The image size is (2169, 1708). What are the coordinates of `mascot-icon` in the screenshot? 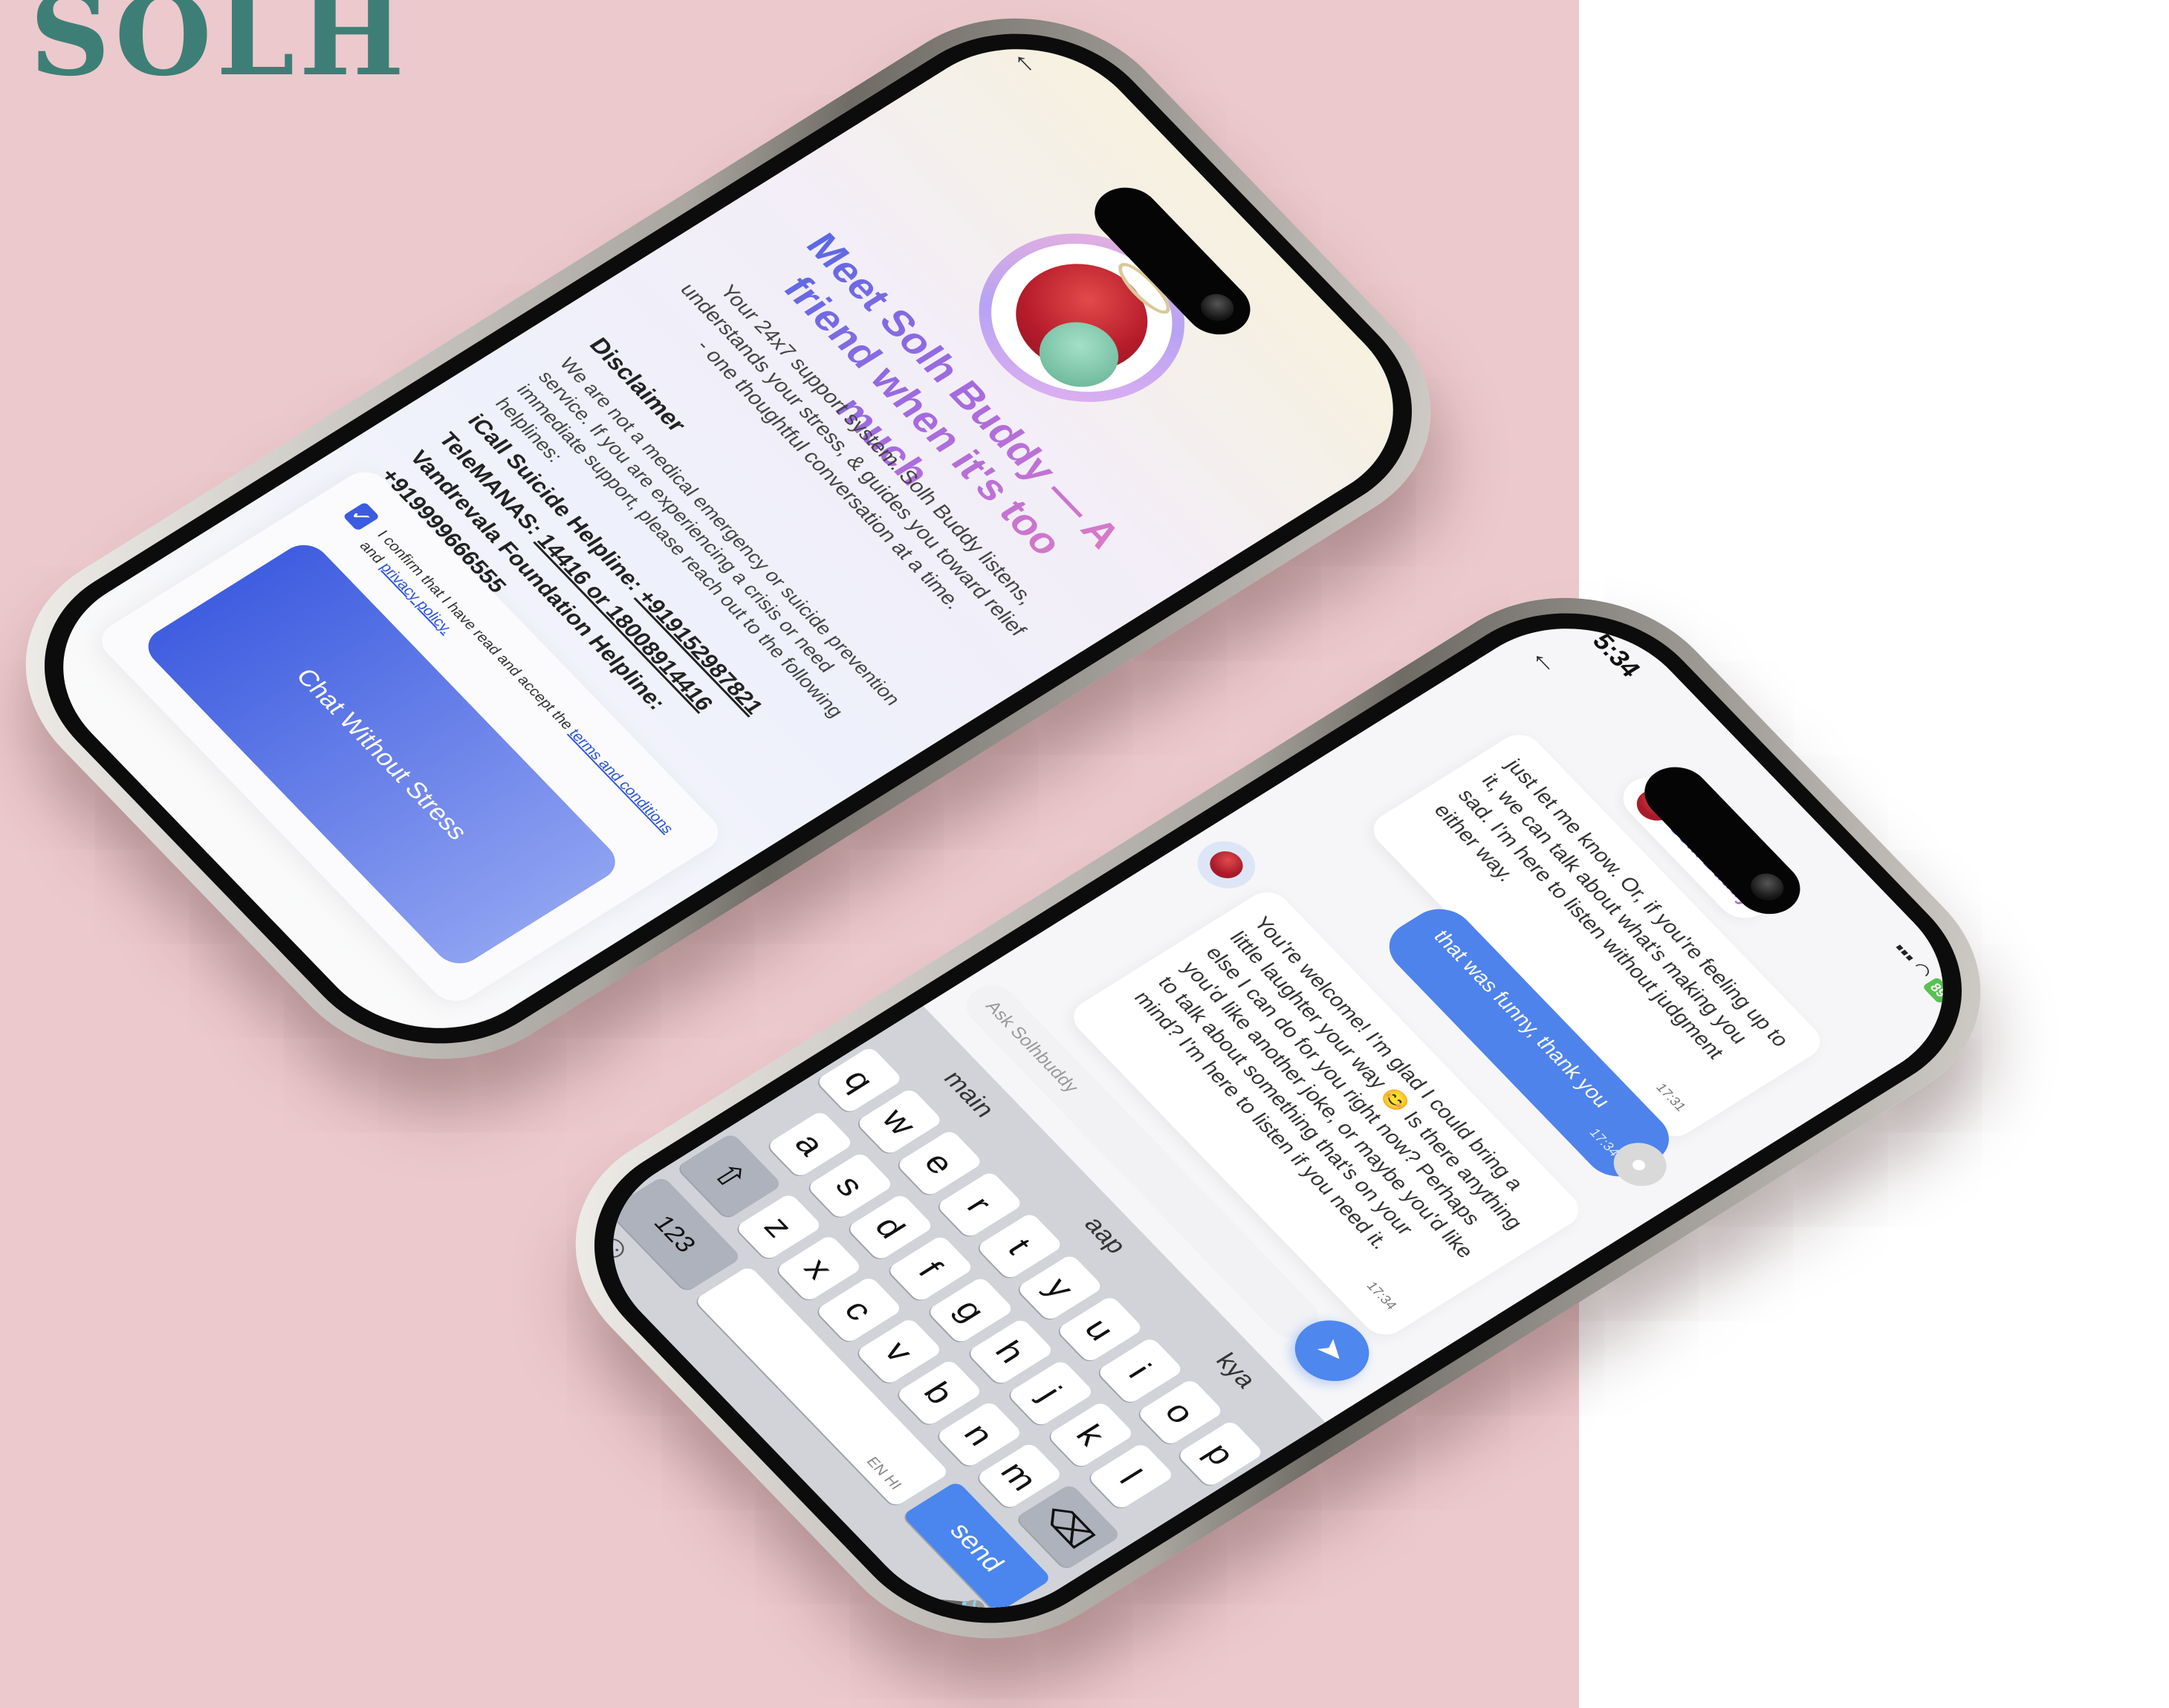 It's located at (1226, 864).